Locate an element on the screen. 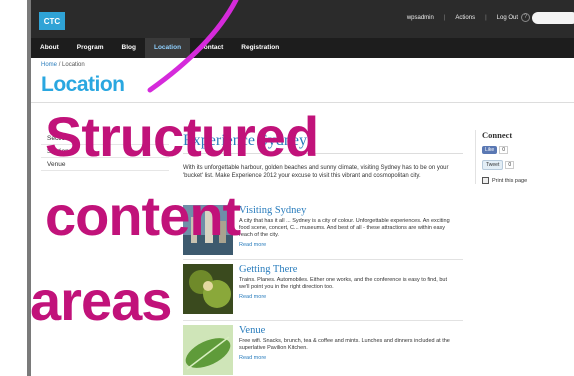 The width and height of the screenshot is (574, 376). nav-location: Location is located at coordinates (167, 48).